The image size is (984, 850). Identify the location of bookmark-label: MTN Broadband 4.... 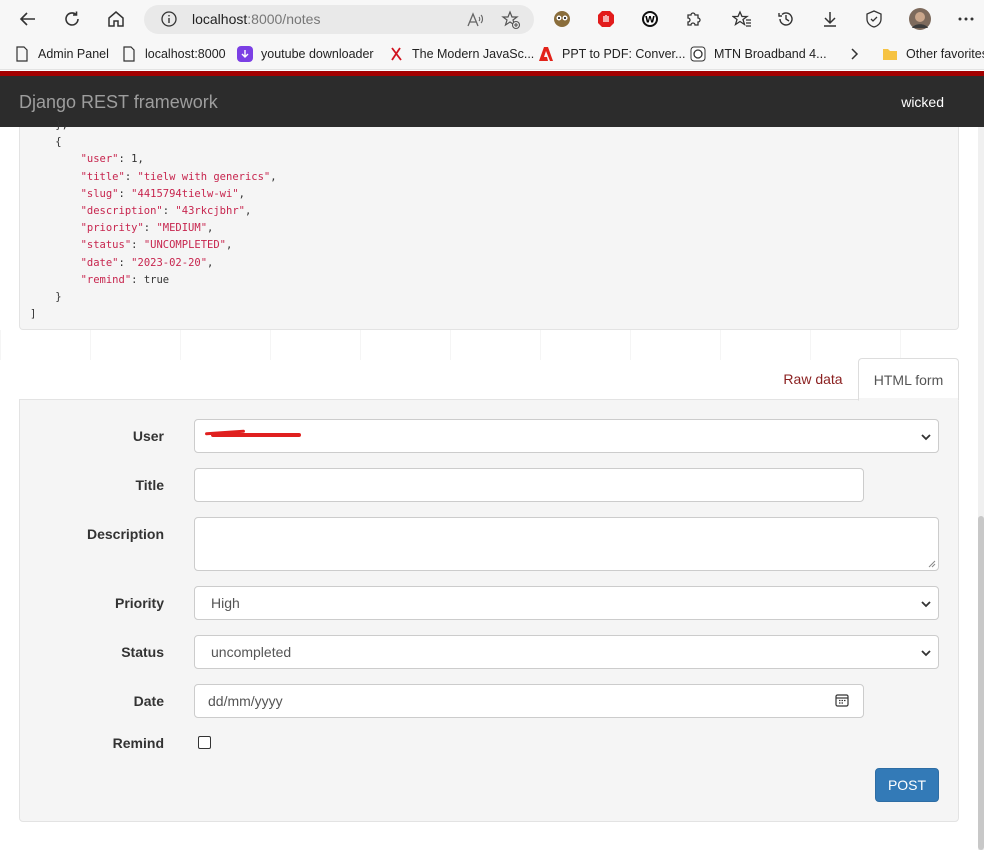
(770, 54).